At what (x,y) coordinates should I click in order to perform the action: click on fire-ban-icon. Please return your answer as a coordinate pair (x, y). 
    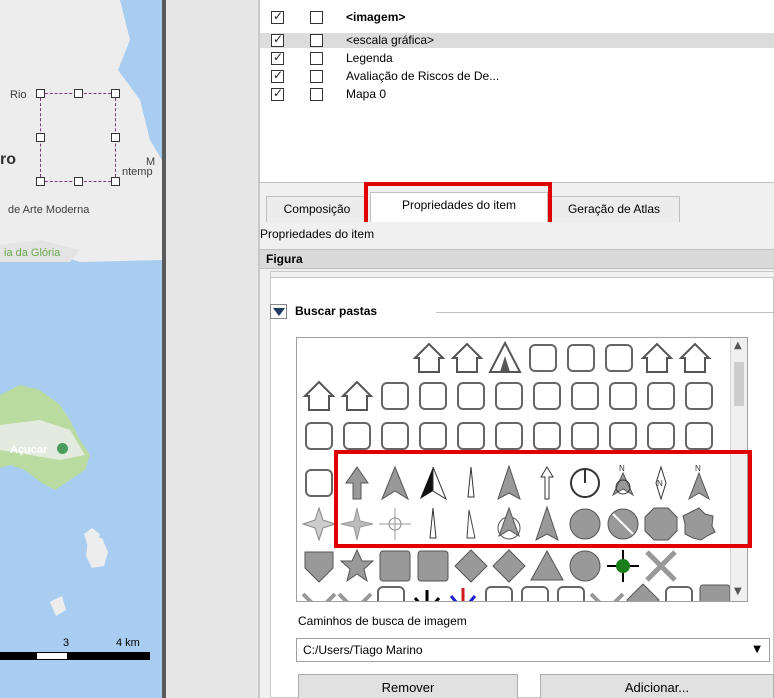
    Looking at the image, I should click on (547, 396).